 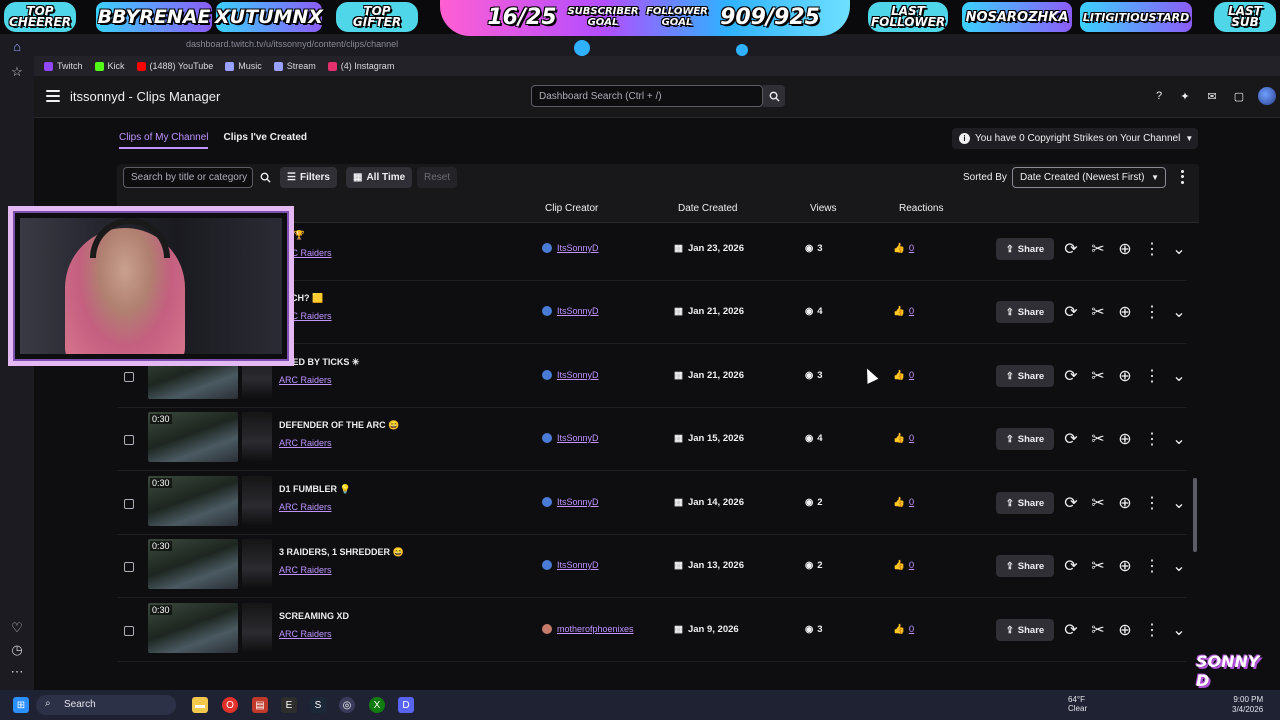 I want to click on home-icon: ⌂, so click(x=17, y=46).